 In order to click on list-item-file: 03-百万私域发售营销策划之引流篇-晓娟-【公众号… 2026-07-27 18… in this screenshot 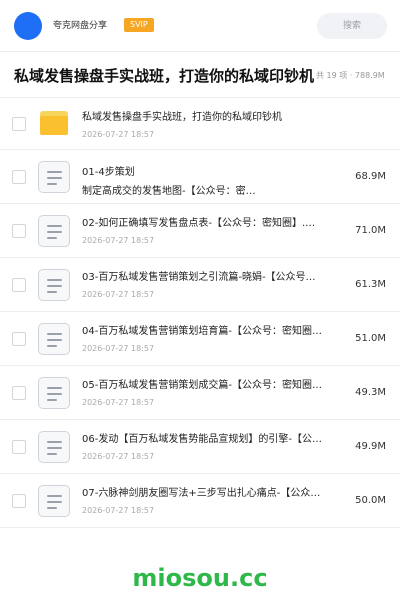, I will do `click(200, 285)`.